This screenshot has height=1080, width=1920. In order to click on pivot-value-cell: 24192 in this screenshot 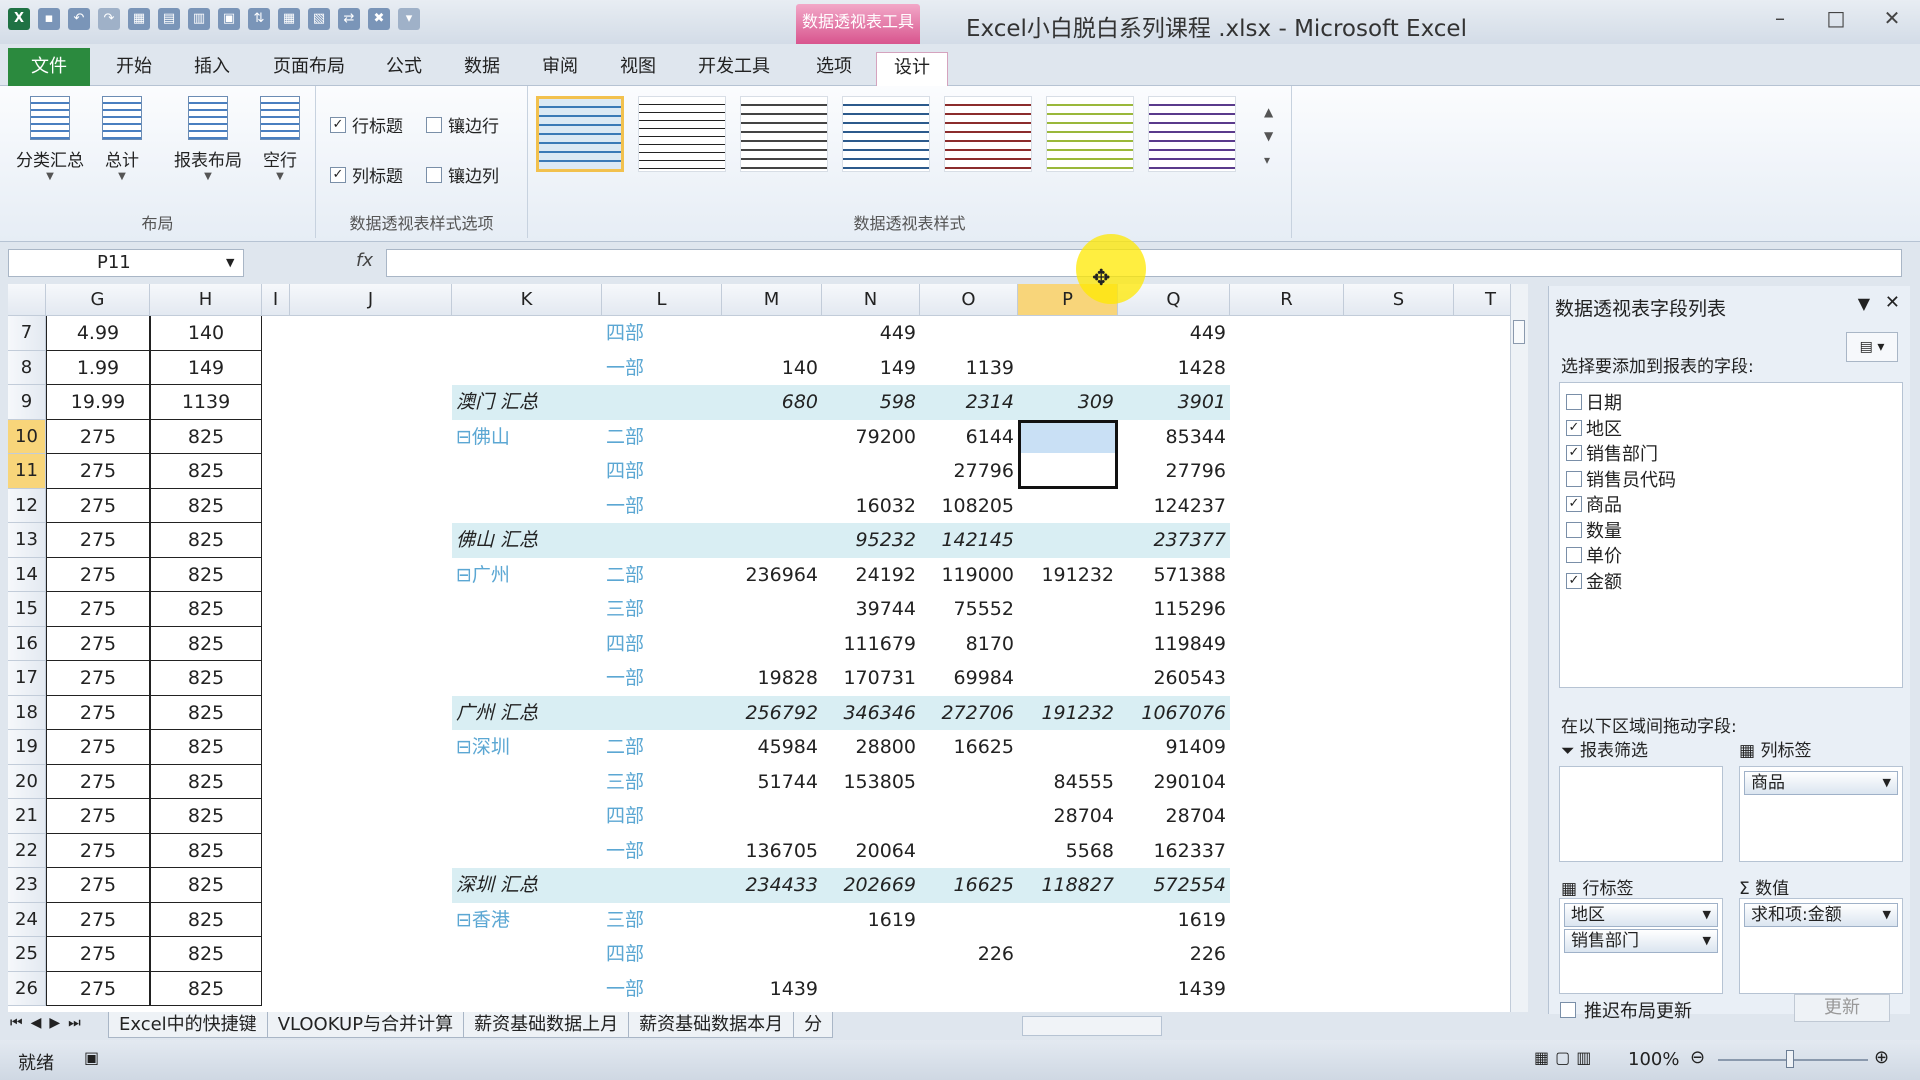, I will do `click(871, 575)`.